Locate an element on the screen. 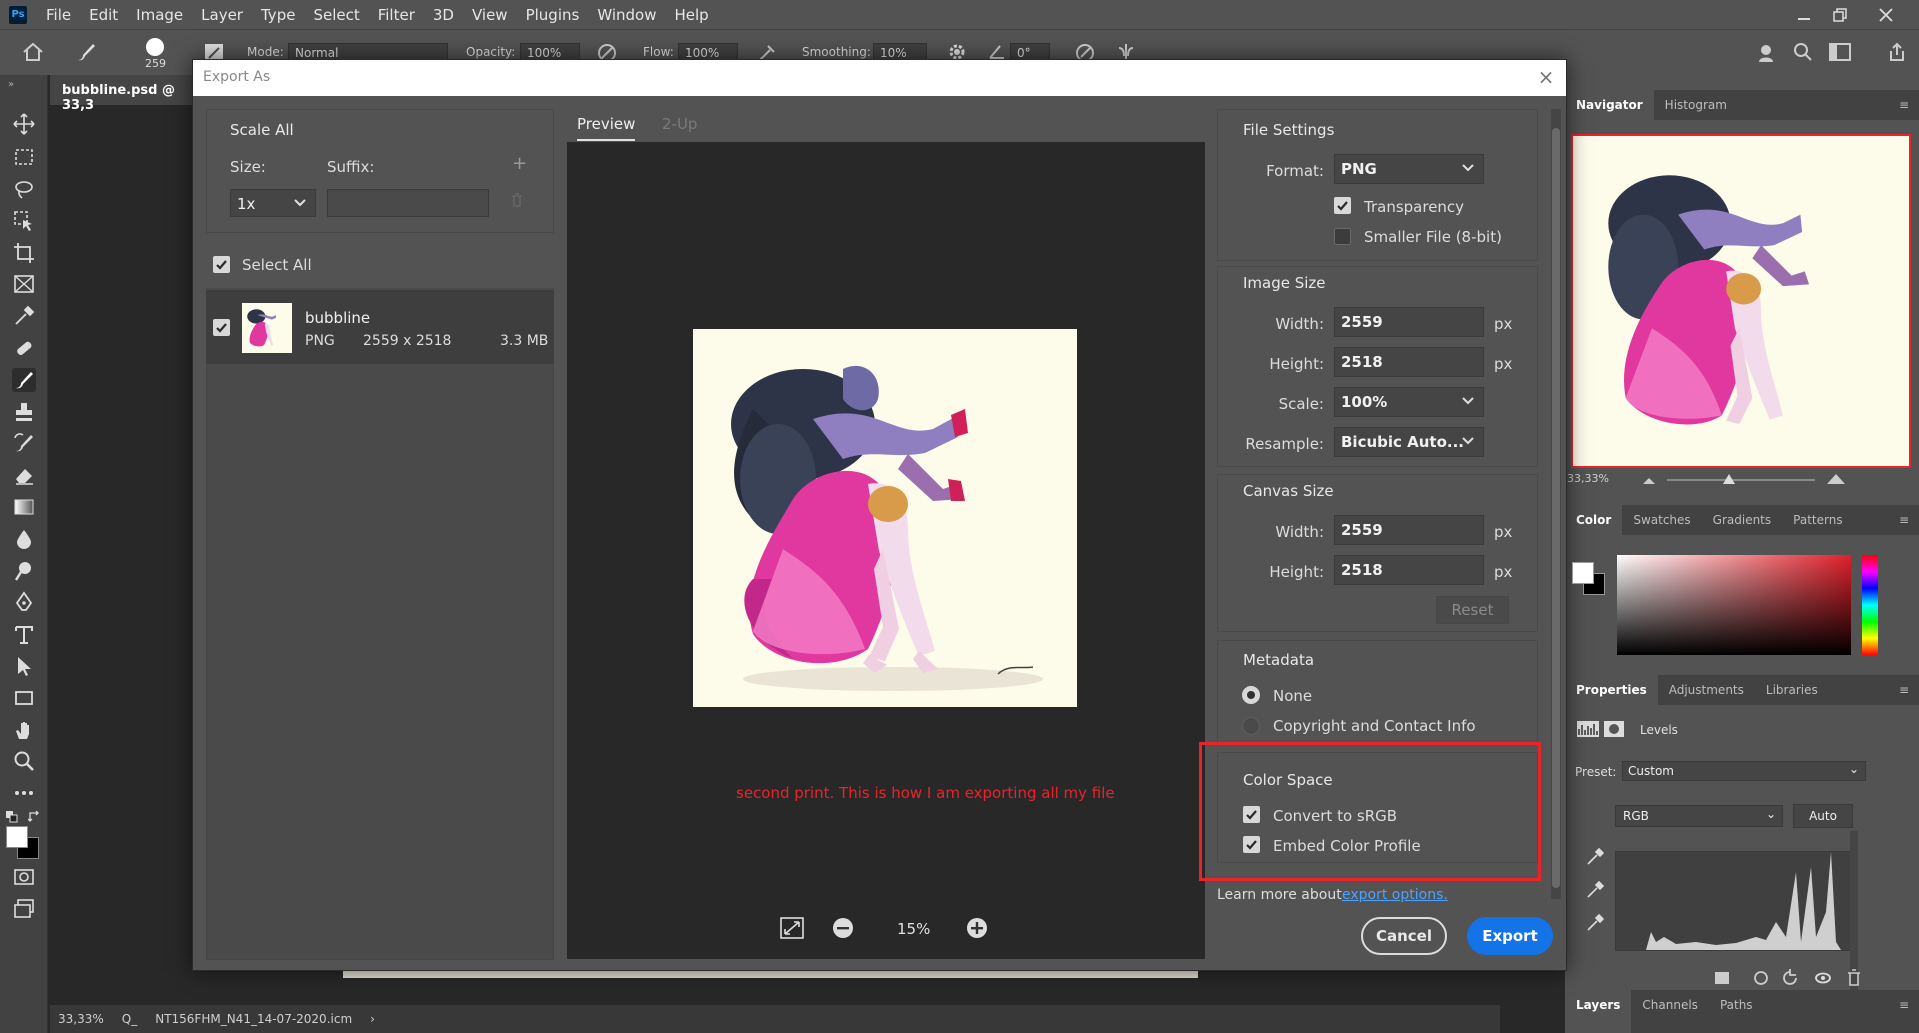  image-height-input: 2518 is located at coordinates (1409, 362).